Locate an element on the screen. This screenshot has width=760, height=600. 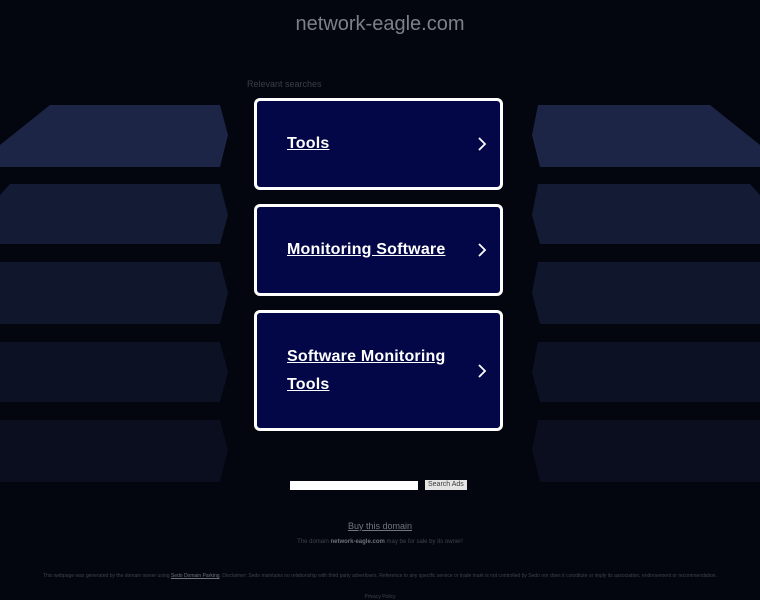
search-card-tools: Tools is located at coordinates (378, 144).